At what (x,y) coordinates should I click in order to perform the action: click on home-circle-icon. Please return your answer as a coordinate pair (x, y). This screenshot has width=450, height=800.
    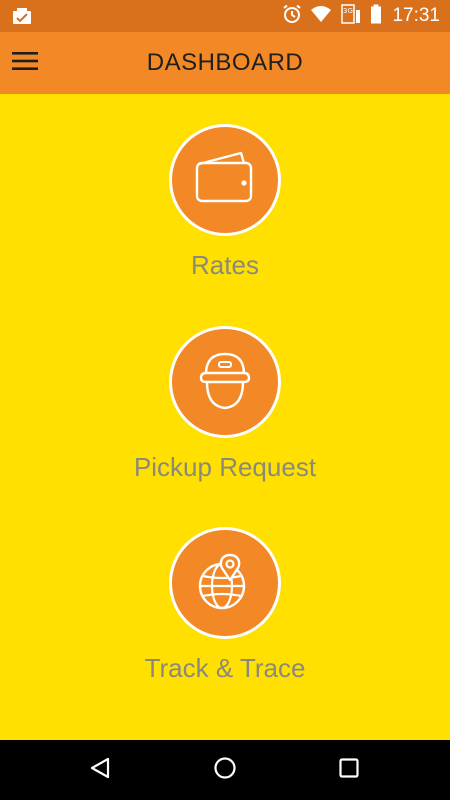
    Looking at the image, I should click on (225, 770).